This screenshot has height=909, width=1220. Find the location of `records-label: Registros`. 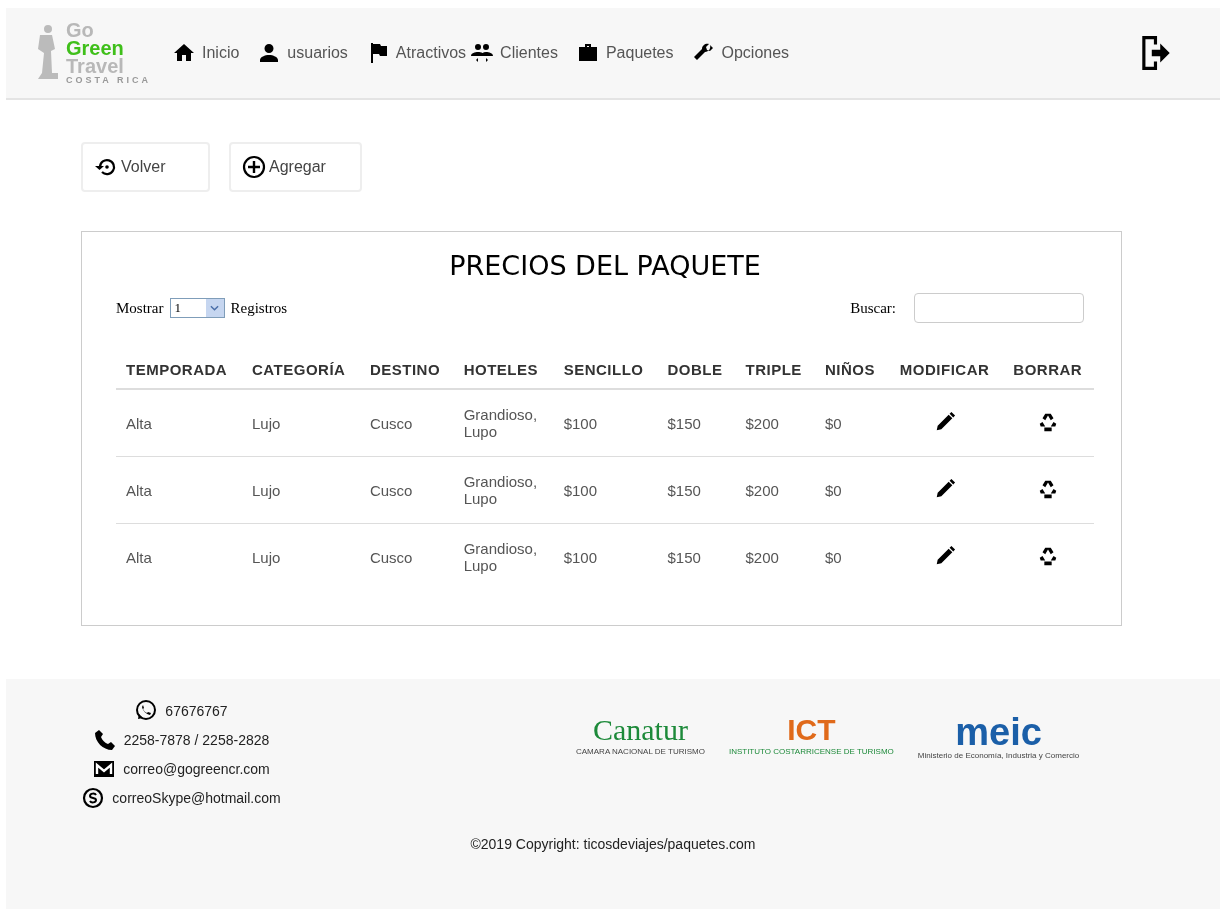

records-label: Registros is located at coordinates (259, 308).